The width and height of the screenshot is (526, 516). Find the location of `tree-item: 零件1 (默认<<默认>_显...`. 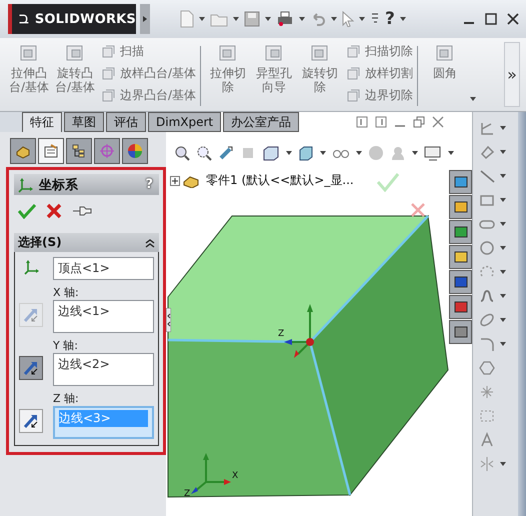

tree-item: 零件1 (默认<<默认>_显... is located at coordinates (280, 180).